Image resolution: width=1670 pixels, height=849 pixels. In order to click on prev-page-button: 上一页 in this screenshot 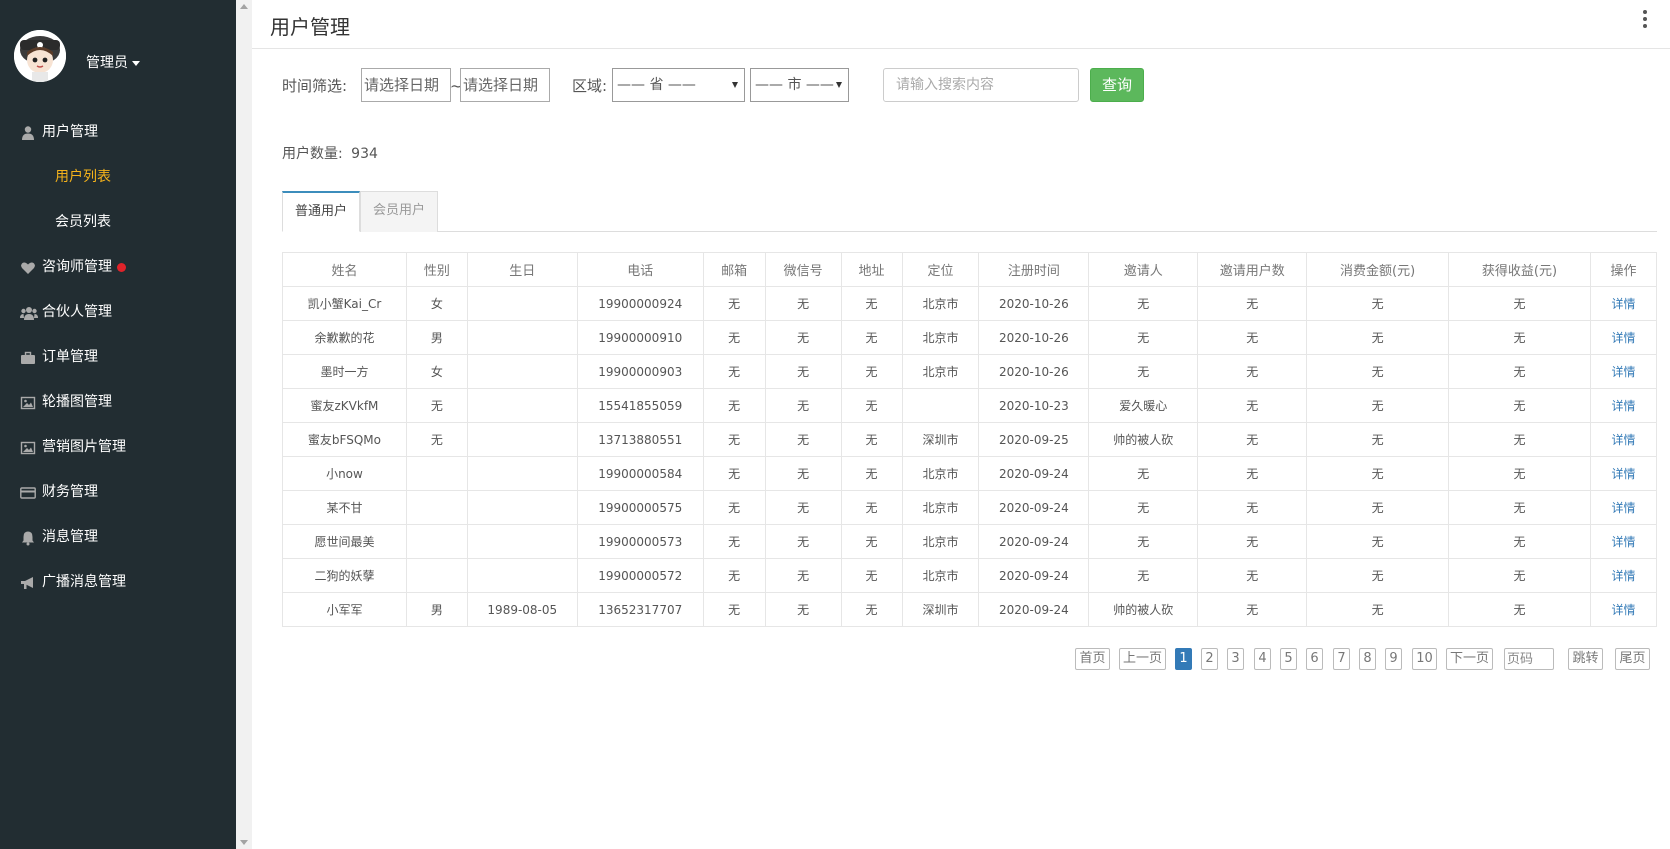, I will do `click(1142, 659)`.